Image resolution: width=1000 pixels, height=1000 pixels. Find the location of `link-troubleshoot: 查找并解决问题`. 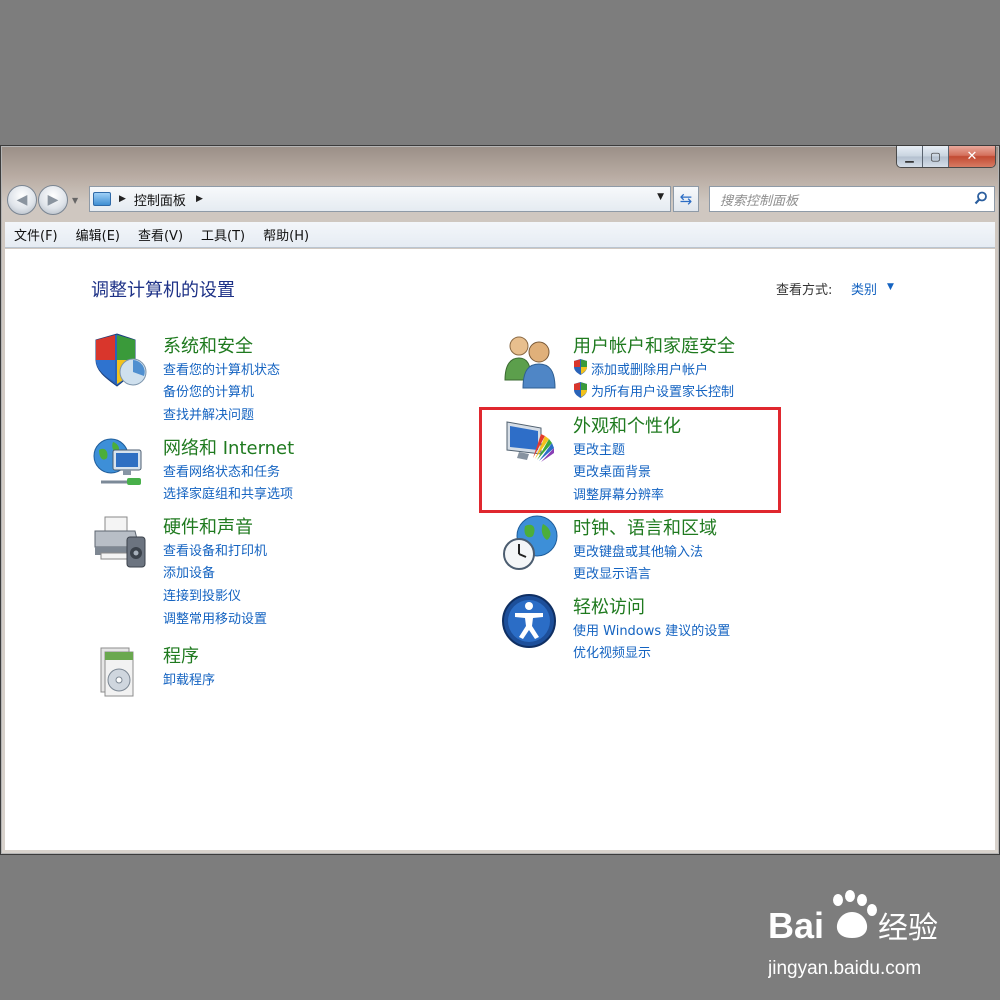

link-troubleshoot: 查找并解决问题 is located at coordinates (208, 413).